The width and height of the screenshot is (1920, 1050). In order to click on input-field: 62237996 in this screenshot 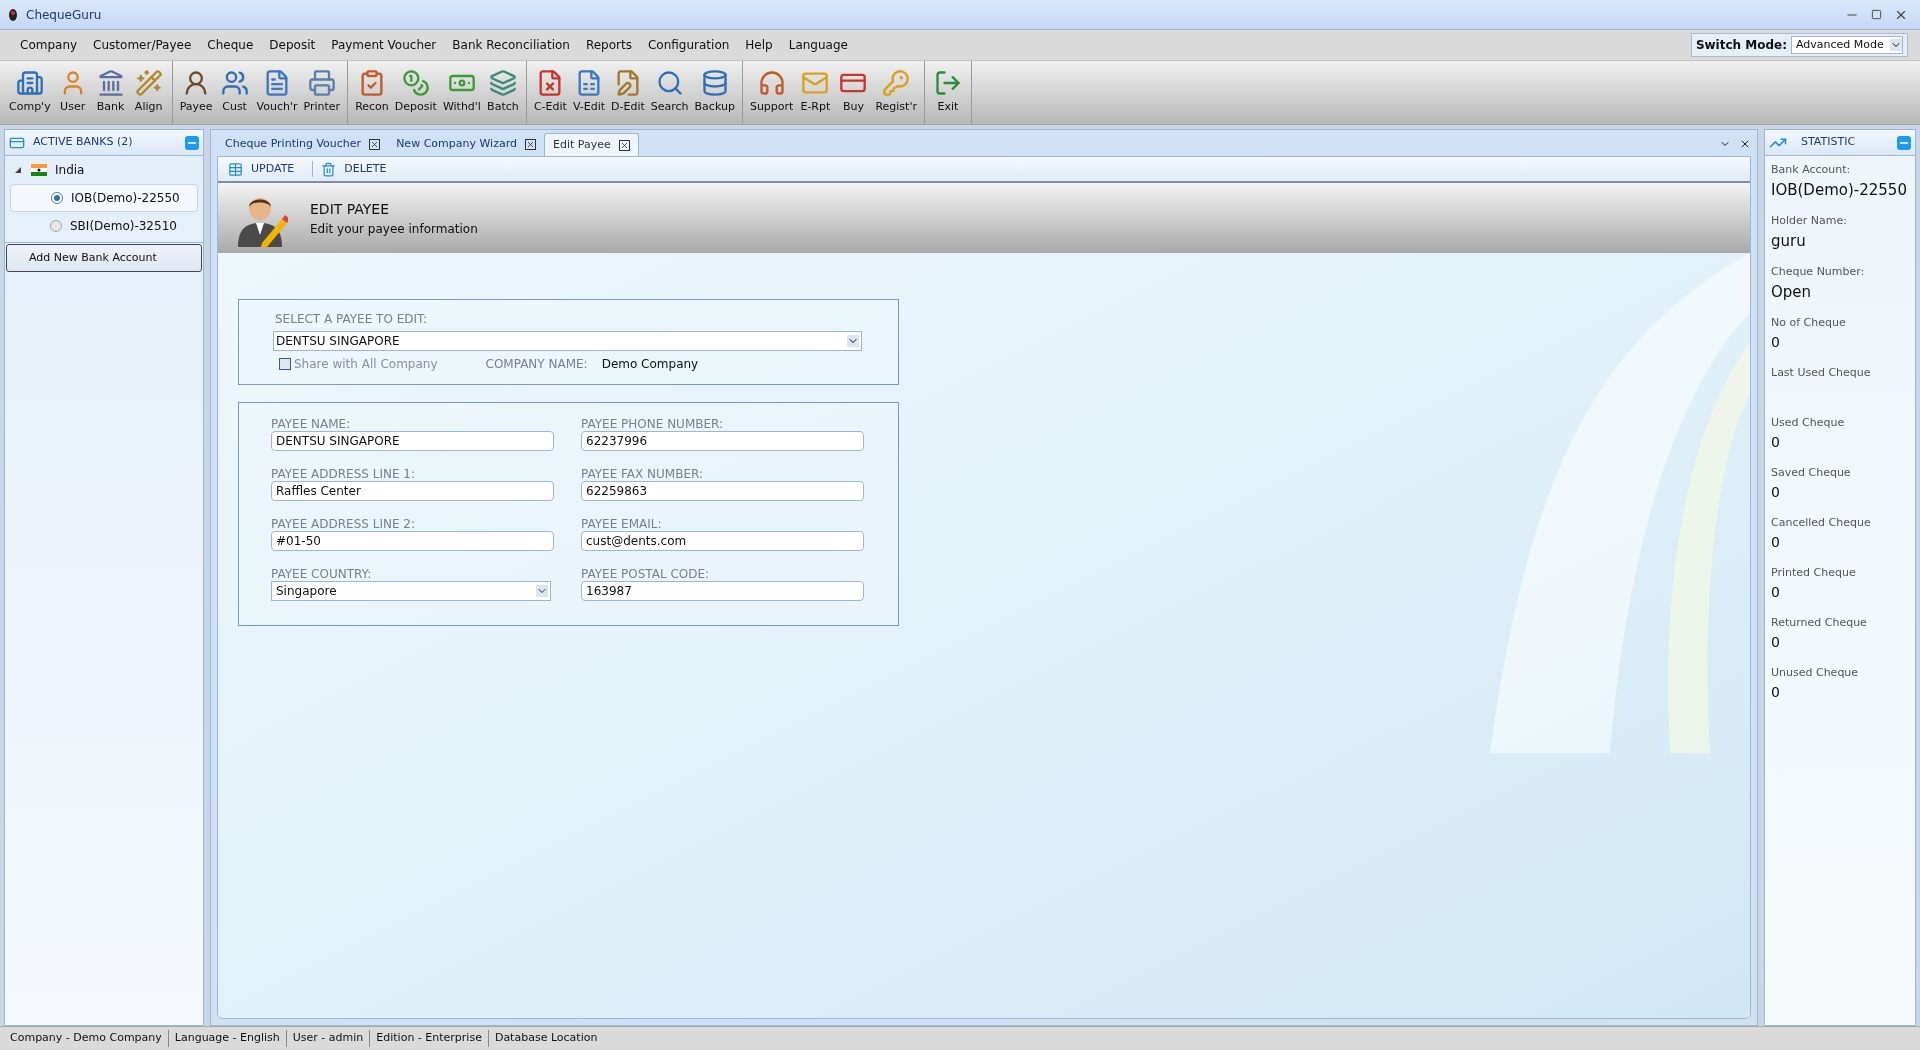, I will do `click(722, 441)`.